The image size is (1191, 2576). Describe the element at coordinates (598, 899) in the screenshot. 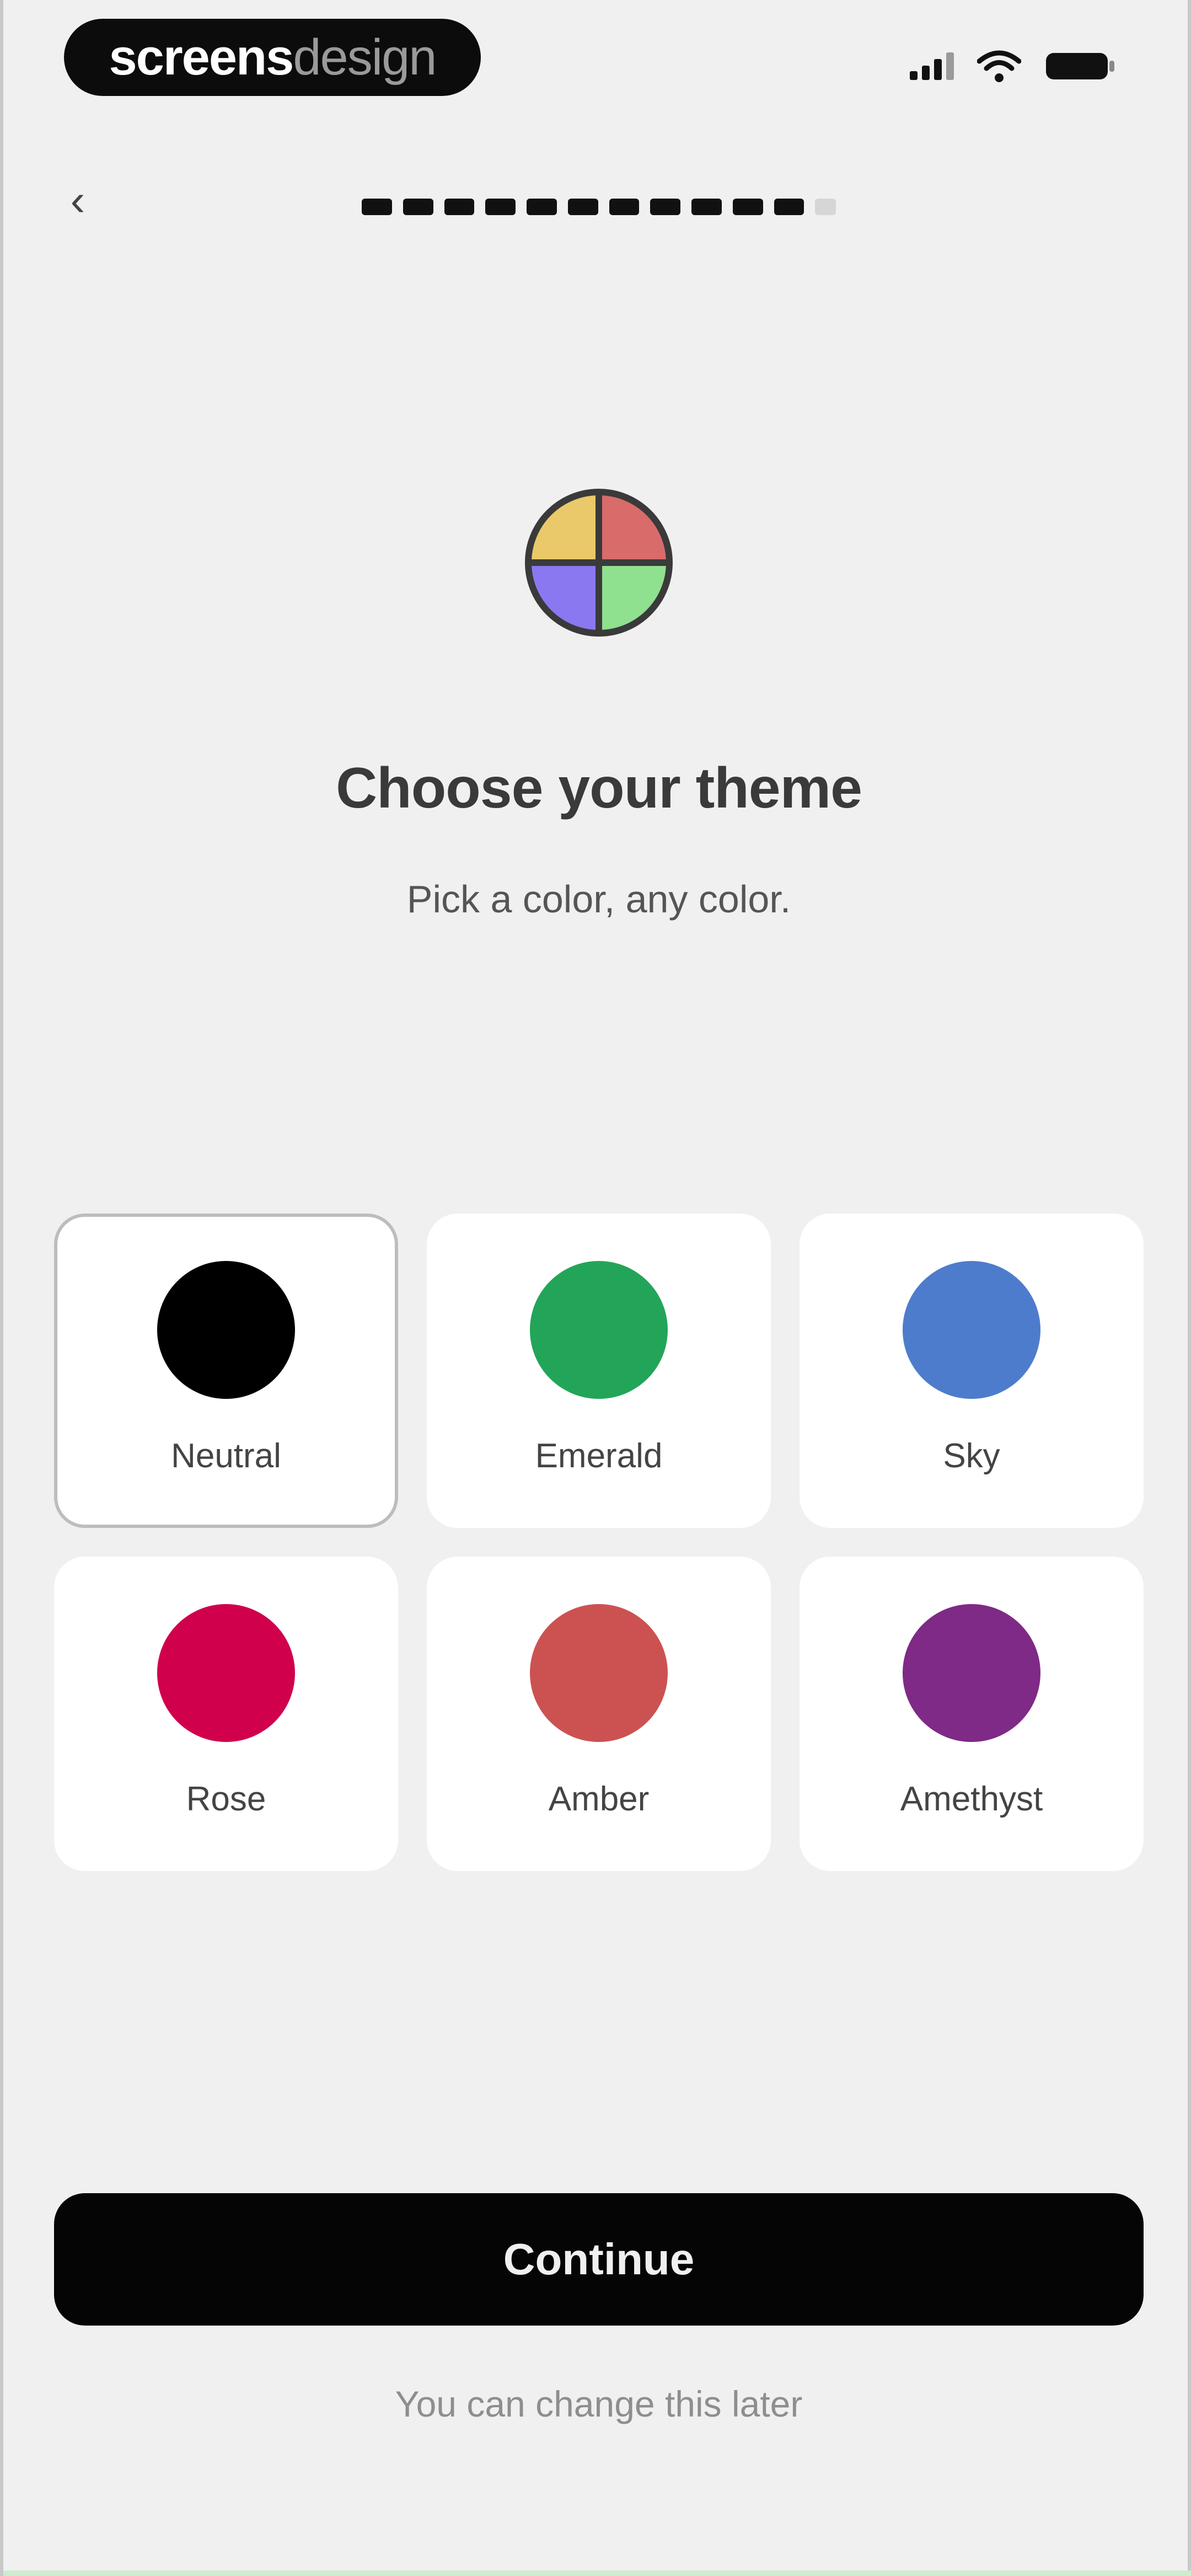

I see `page-subtitle: Pick a color, any color.` at that location.